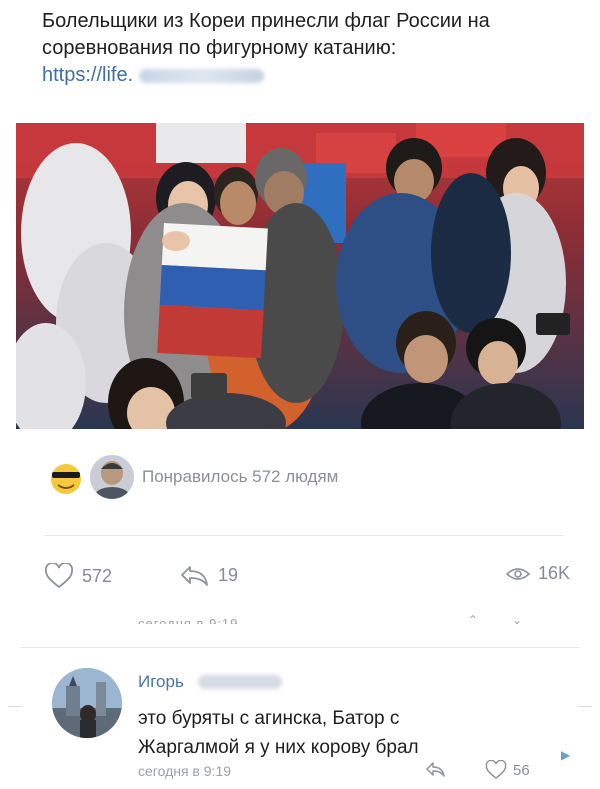 Image resolution: width=600 pixels, height=789 pixels. I want to click on like-count: 572, so click(97, 575).